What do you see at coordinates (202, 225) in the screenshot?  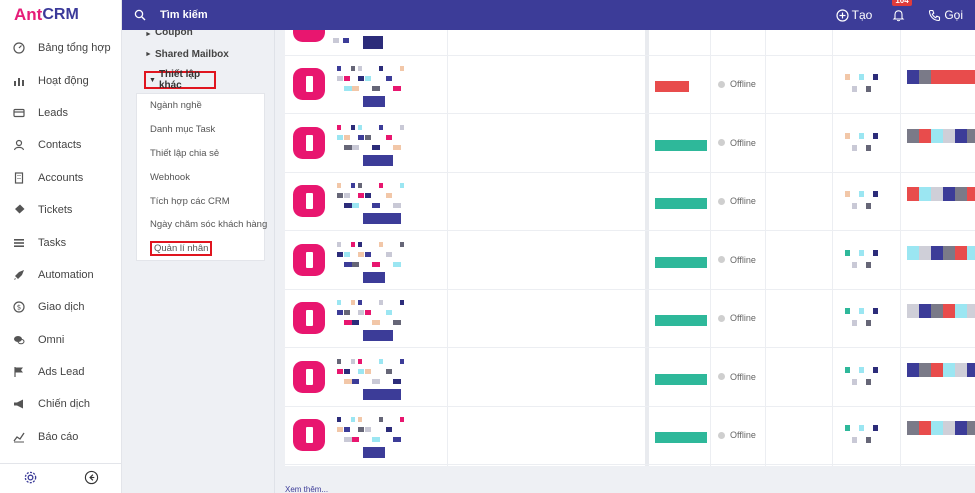 I see `sub-item-customer-care-day: Ngày chăm sóc khách hàng` at bounding box center [202, 225].